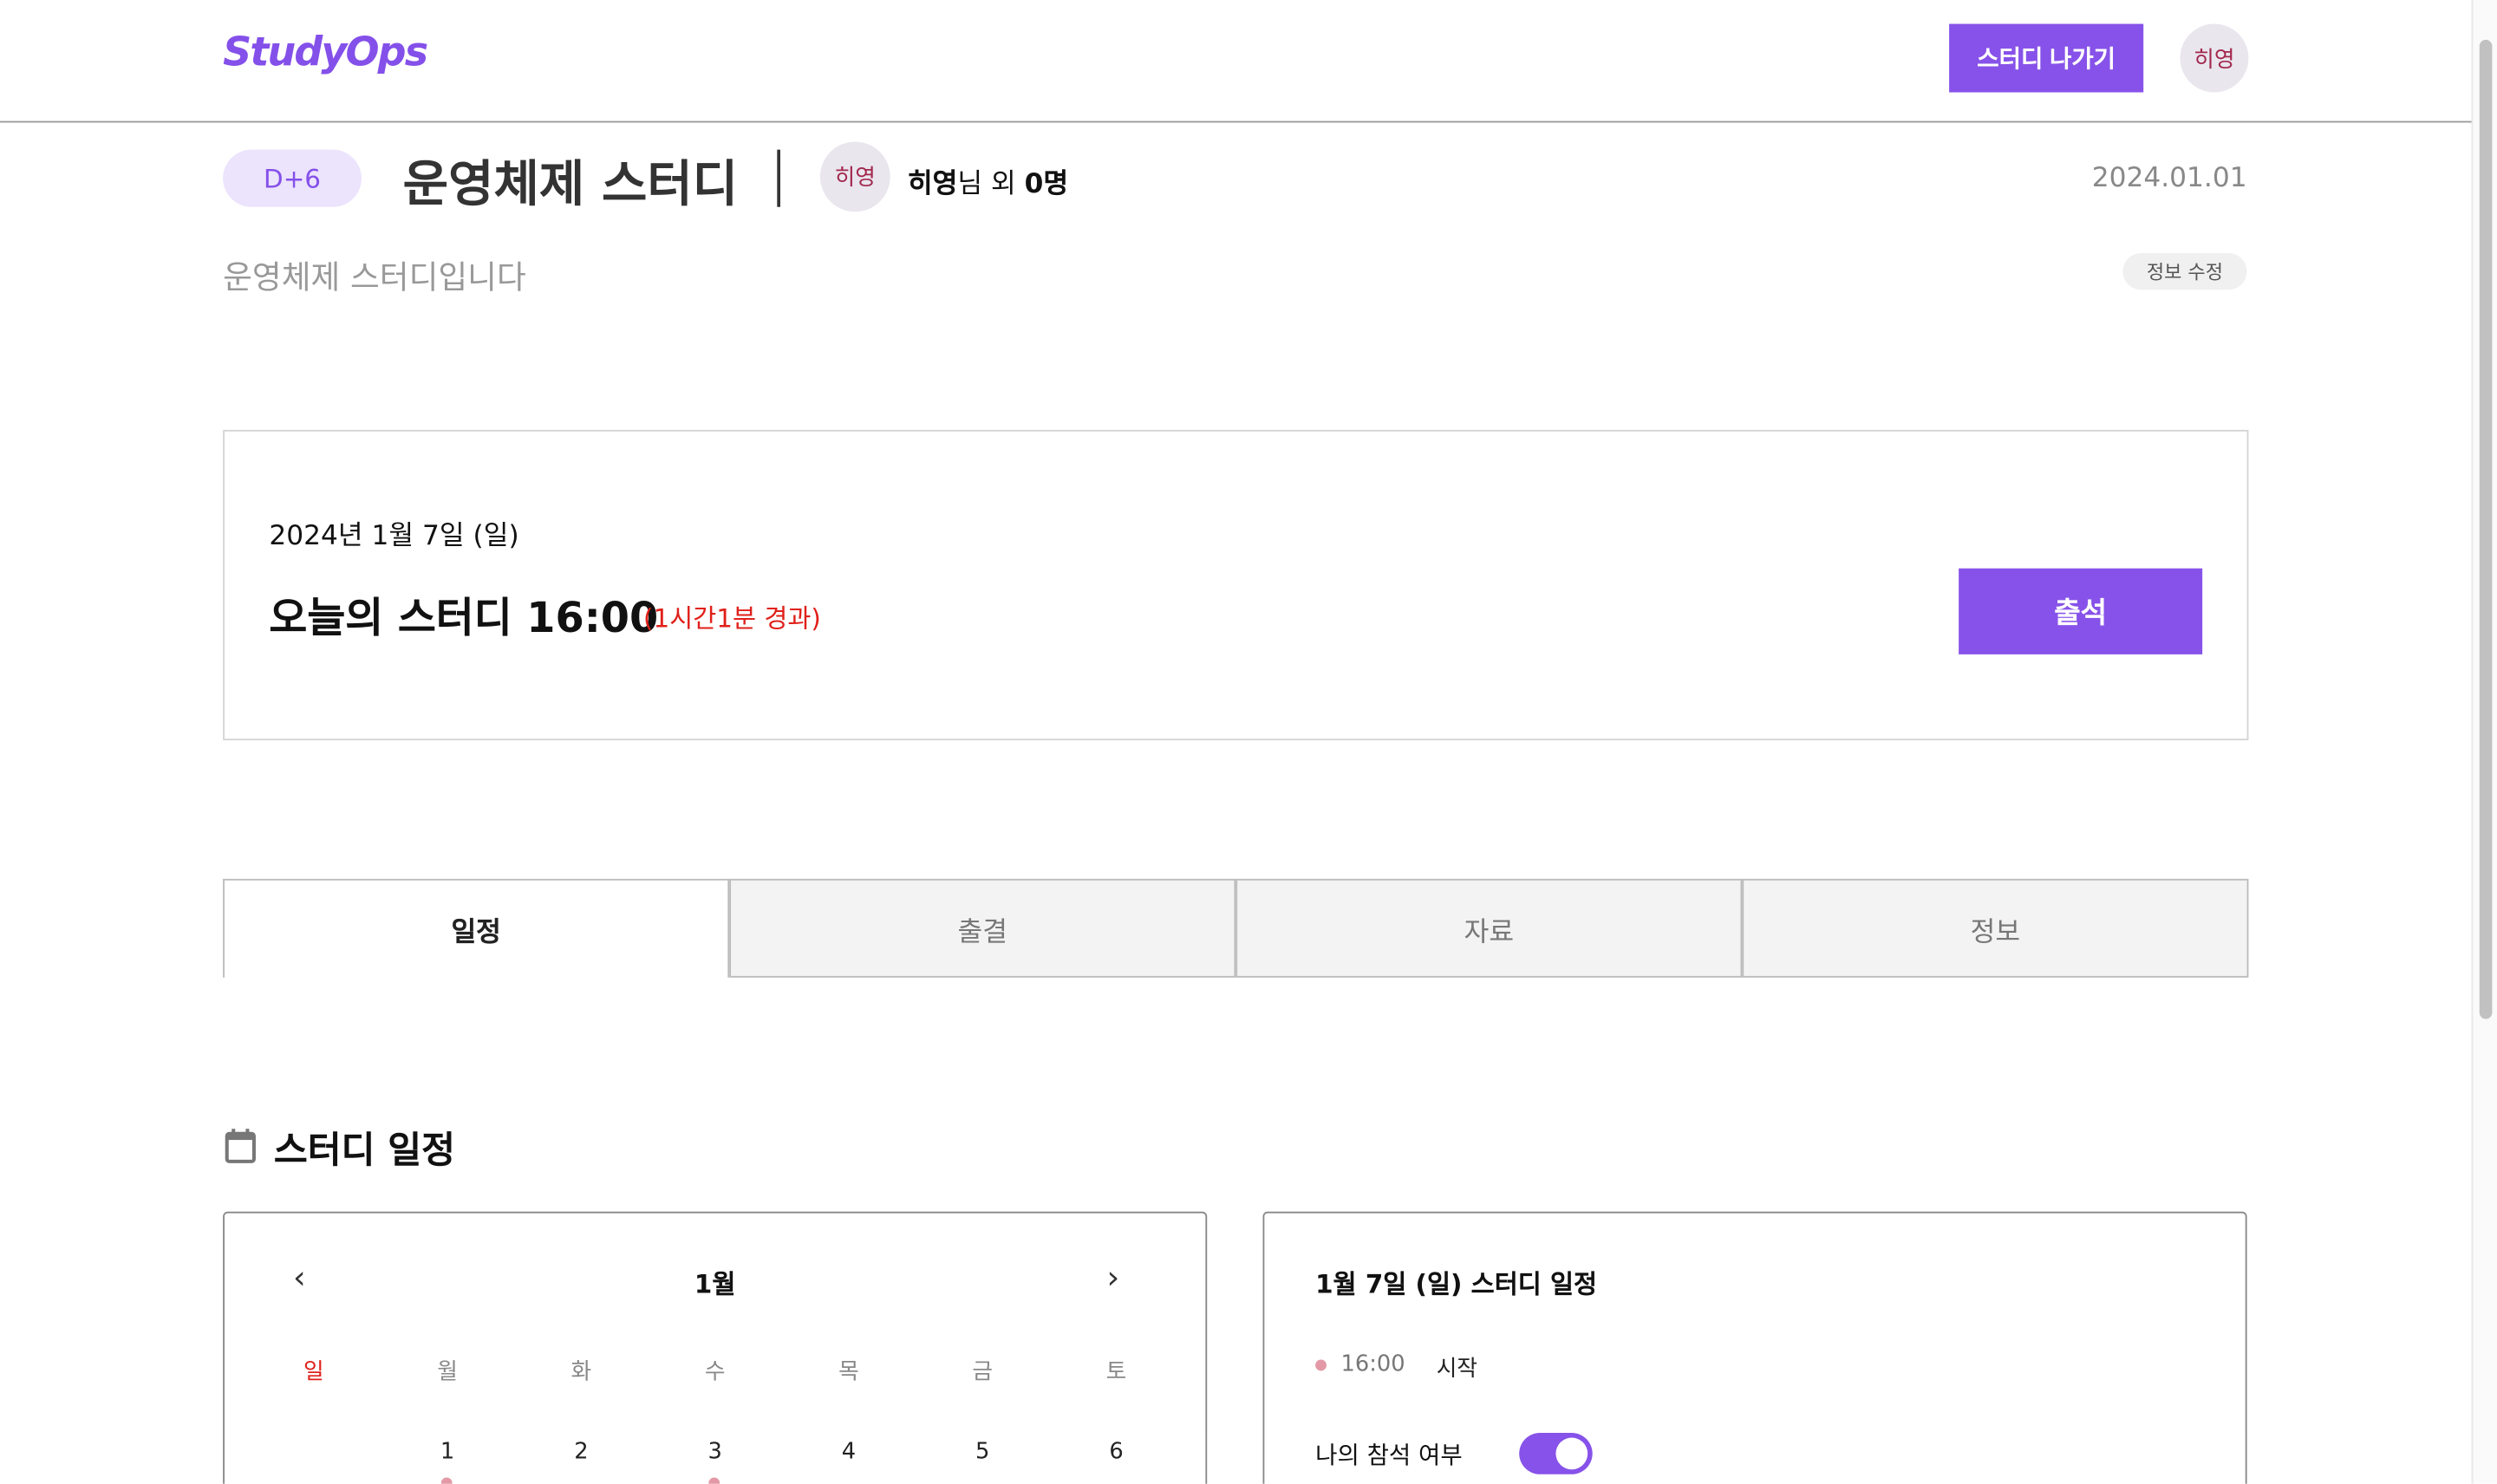 The height and width of the screenshot is (1484, 2497). Describe the element at coordinates (2184, 271) in the screenshot. I see `edit-info-button: 정보 수정` at that location.